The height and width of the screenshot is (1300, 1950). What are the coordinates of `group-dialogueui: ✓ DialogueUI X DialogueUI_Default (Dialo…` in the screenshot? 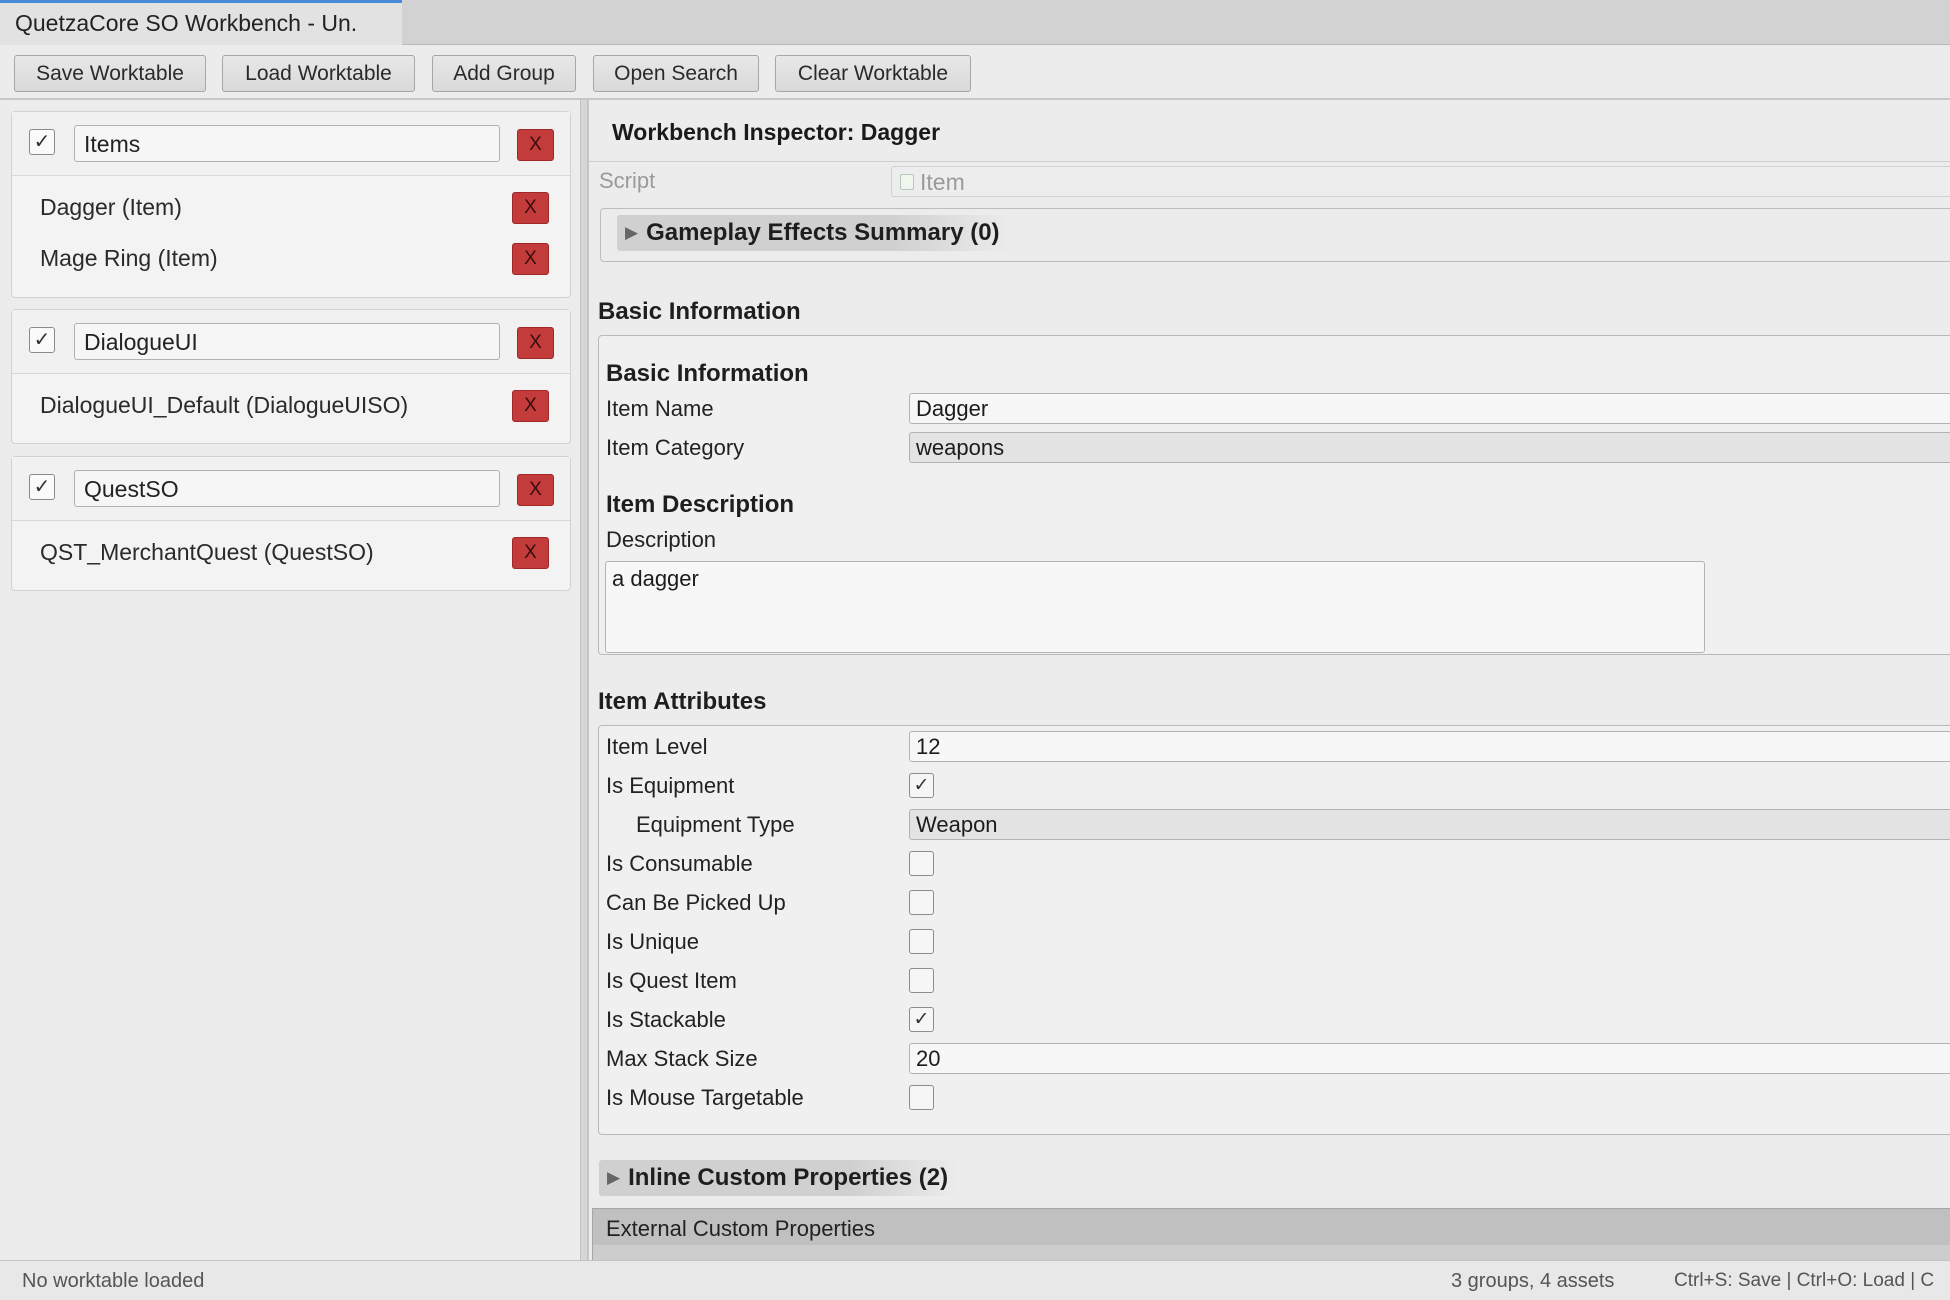 It's located at (291, 376).